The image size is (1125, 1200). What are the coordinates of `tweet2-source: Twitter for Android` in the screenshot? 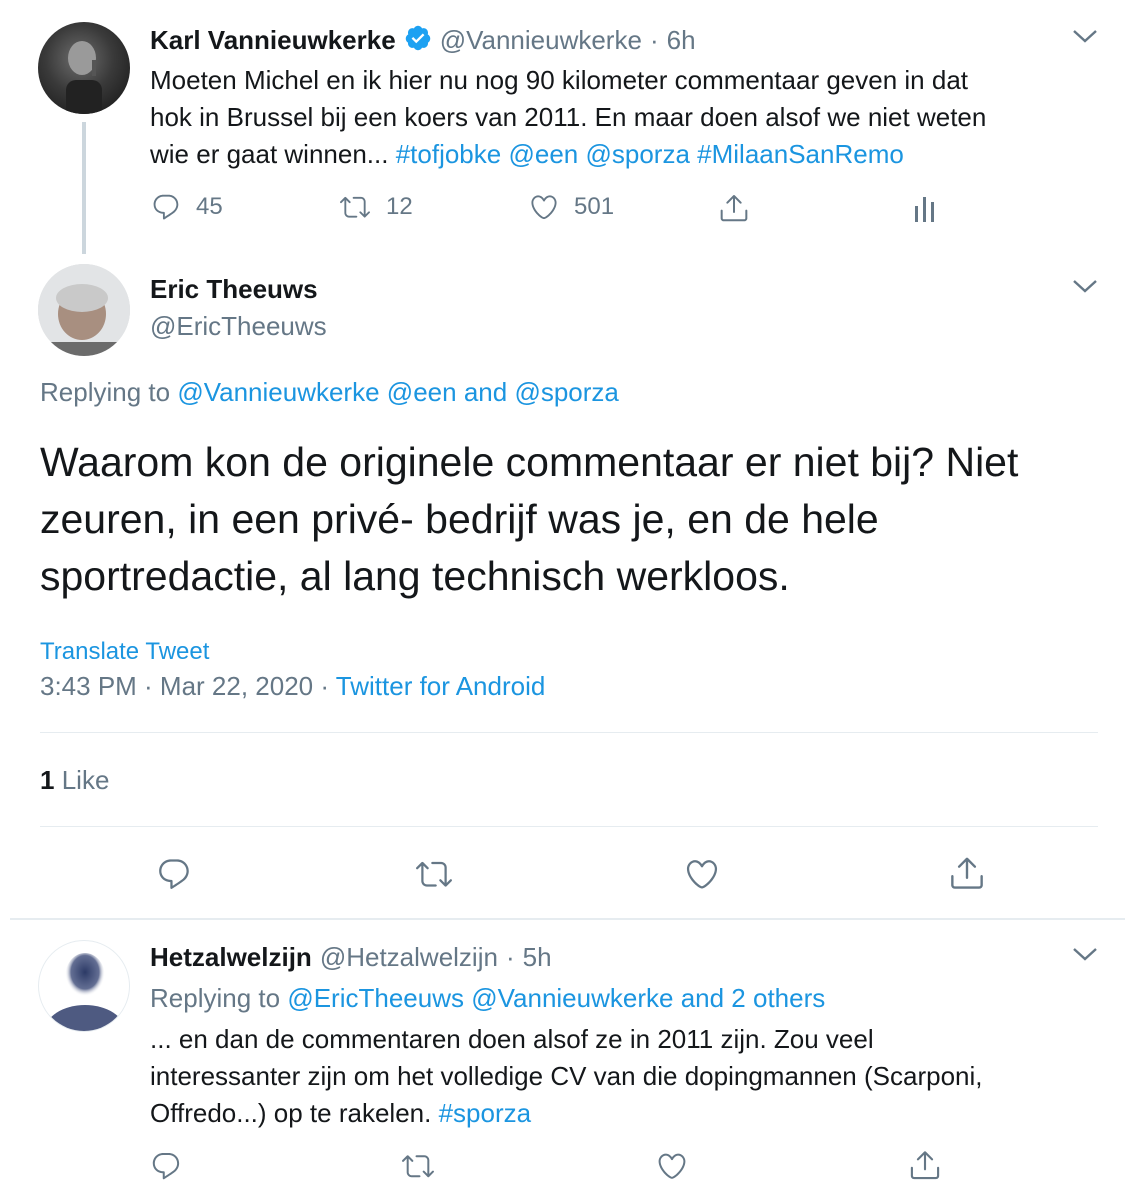 It's located at (441, 686).